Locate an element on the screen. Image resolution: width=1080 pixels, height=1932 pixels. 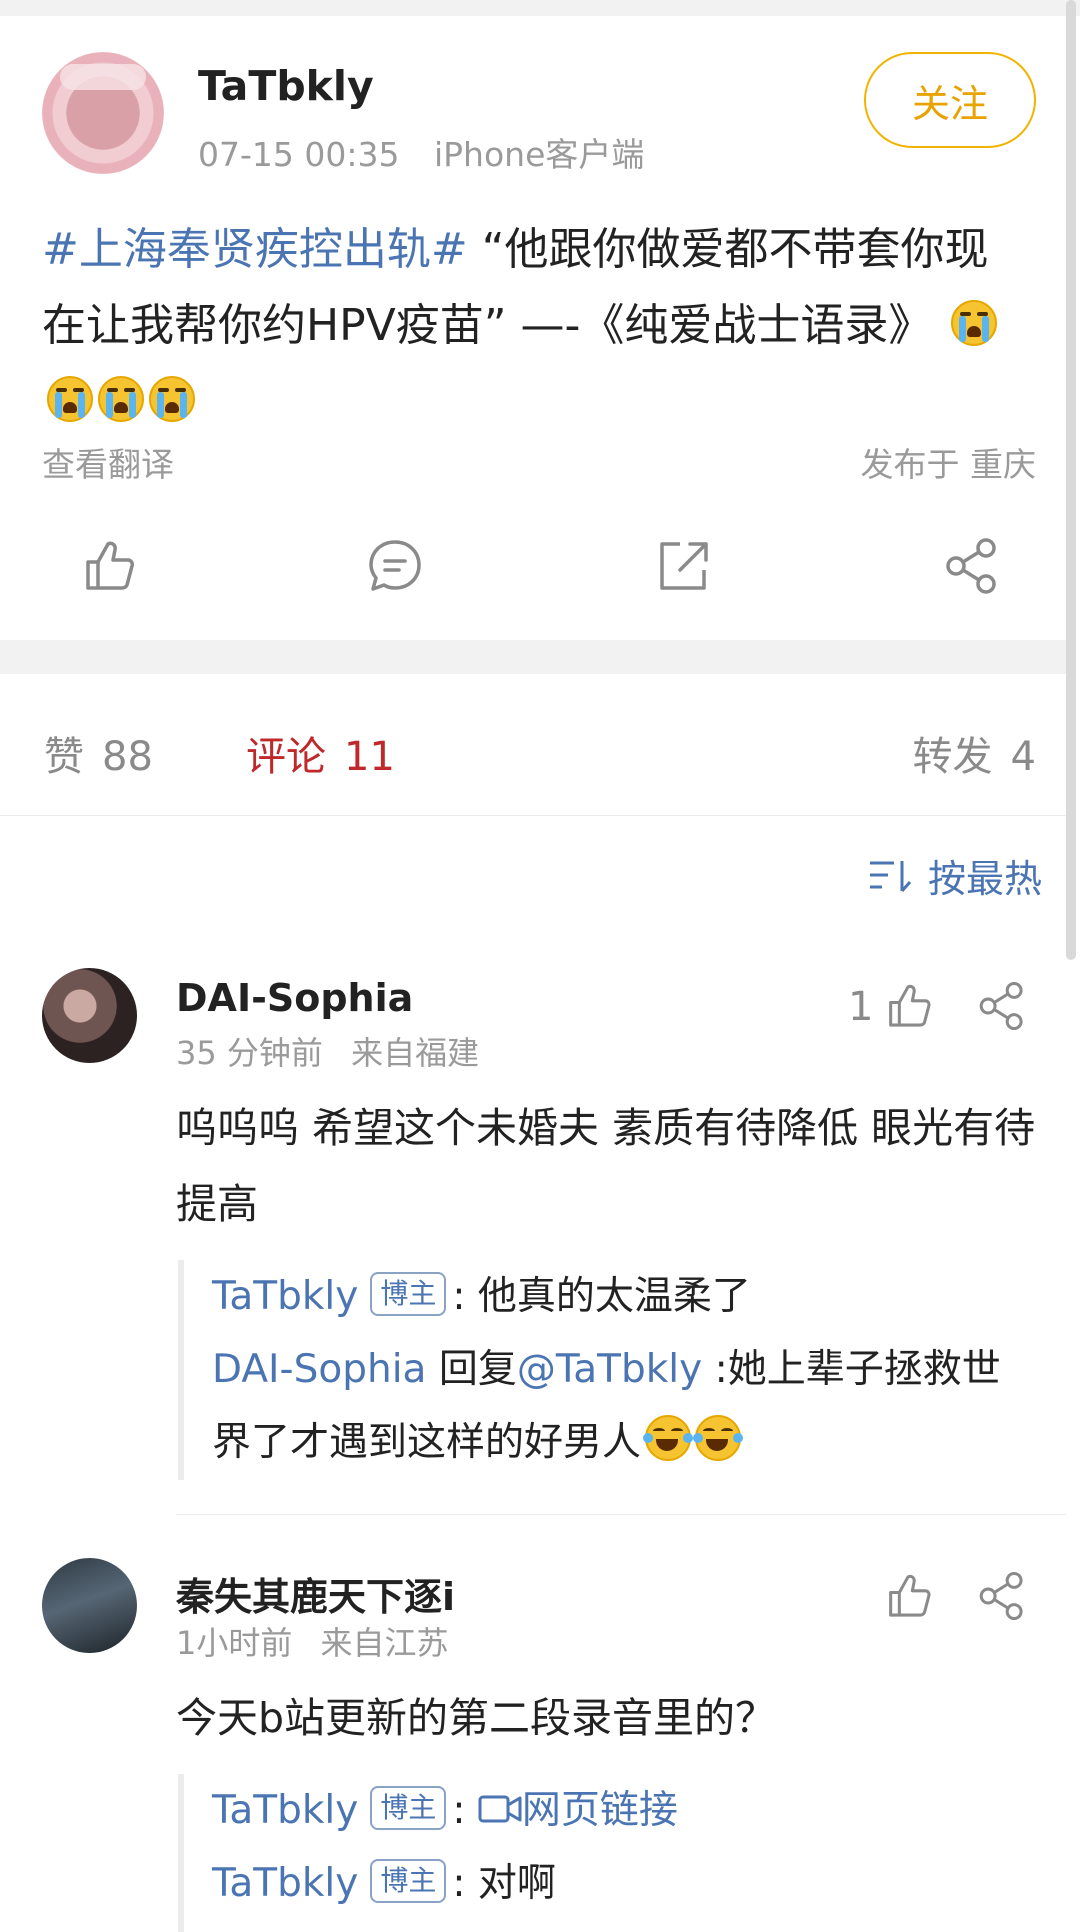
reply-author: DAI-Sophia is located at coordinates (319, 1369).